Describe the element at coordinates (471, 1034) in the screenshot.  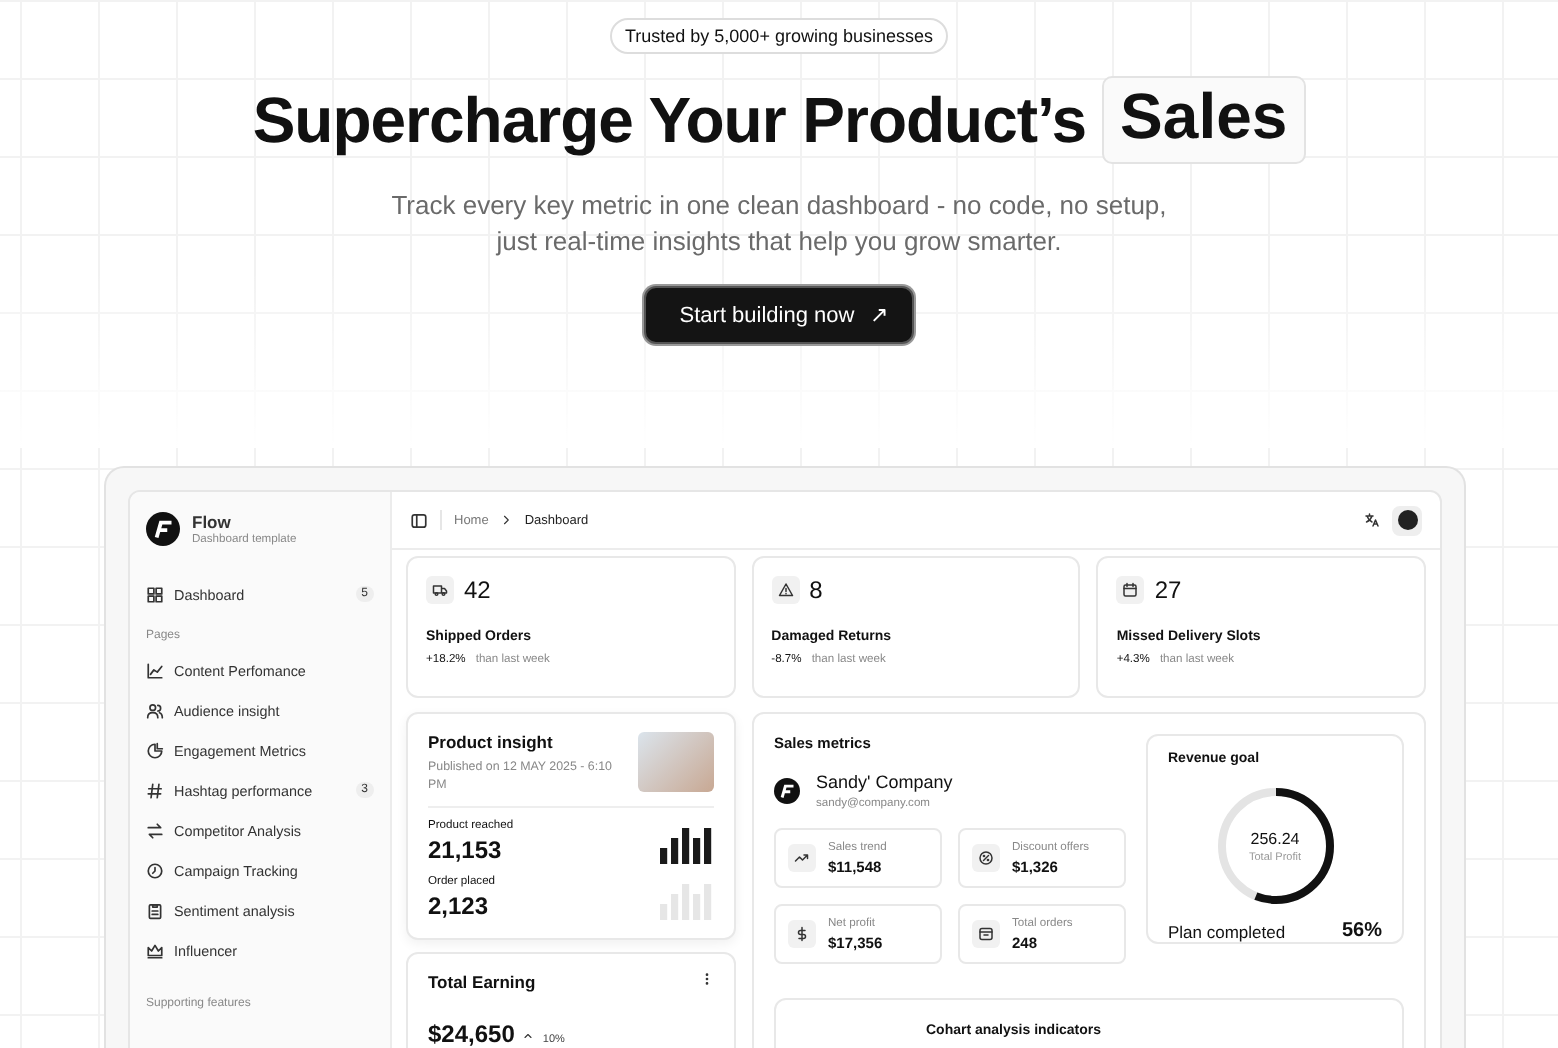
I see `earning-value: $24,650` at that location.